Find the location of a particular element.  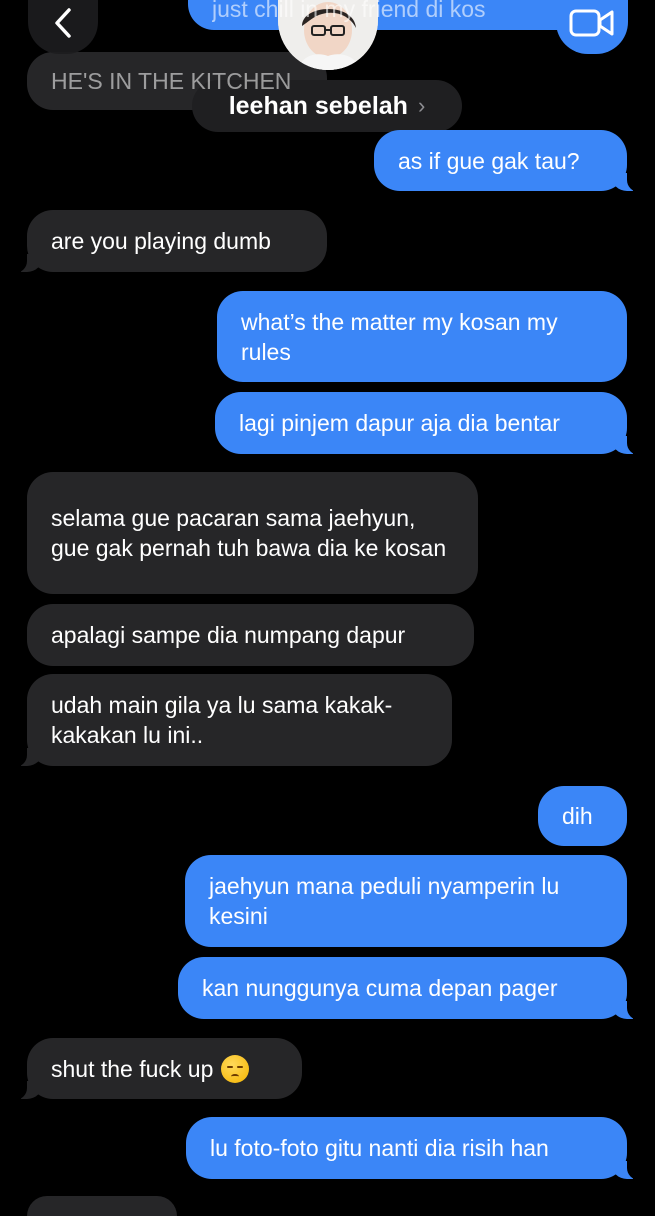

message-bubble-outgoing: lagi pinjem dapur aja dia bentar is located at coordinates (428, 423).